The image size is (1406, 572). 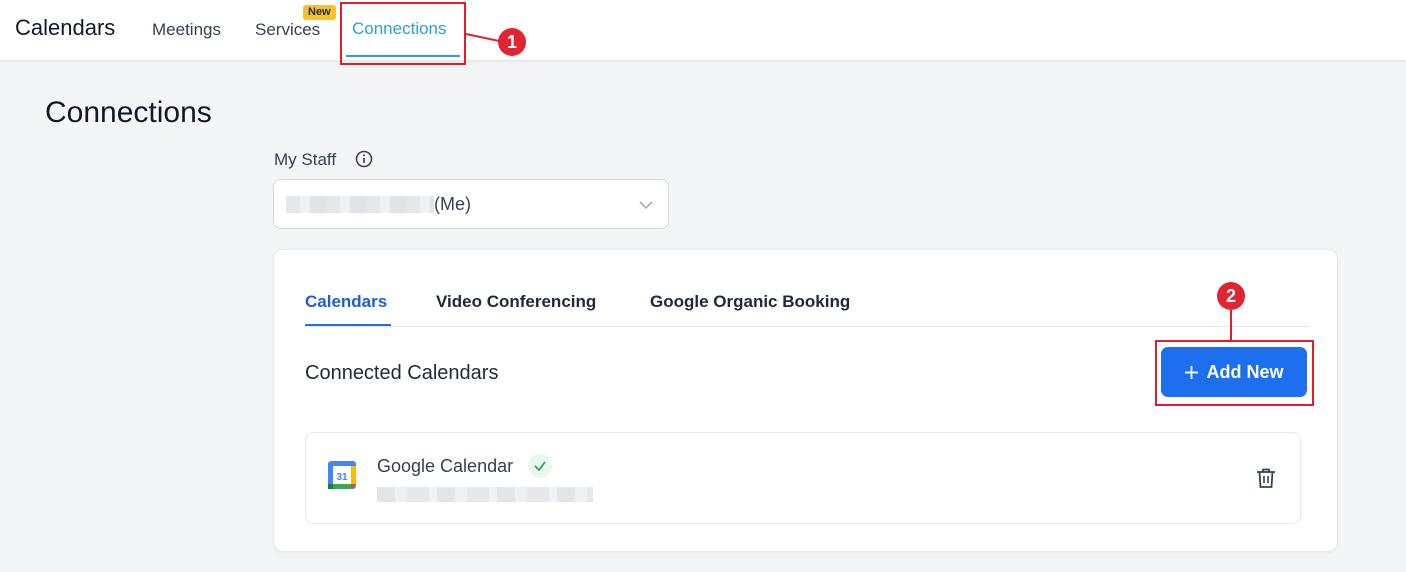 What do you see at coordinates (445, 466) in the screenshot?
I see `calendar-name: Google Calendar` at bounding box center [445, 466].